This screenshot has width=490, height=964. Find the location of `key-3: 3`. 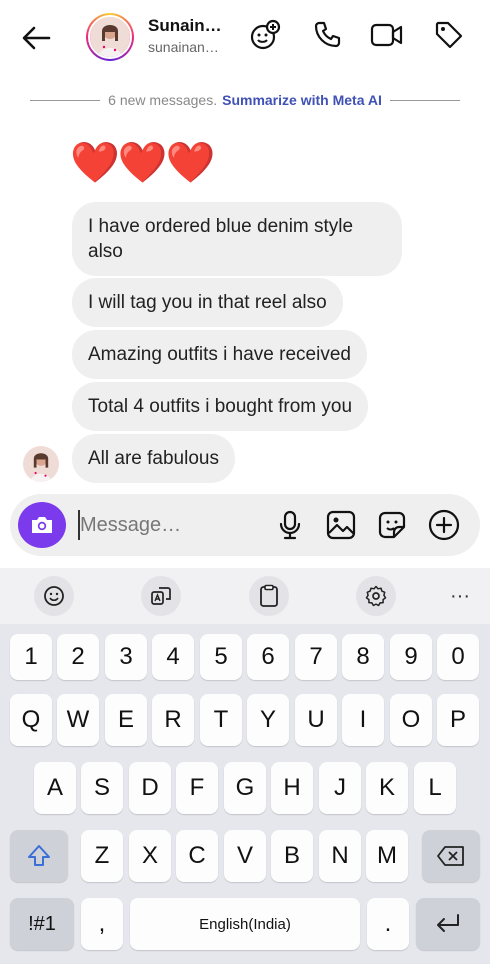

key-3: 3 is located at coordinates (126, 657).